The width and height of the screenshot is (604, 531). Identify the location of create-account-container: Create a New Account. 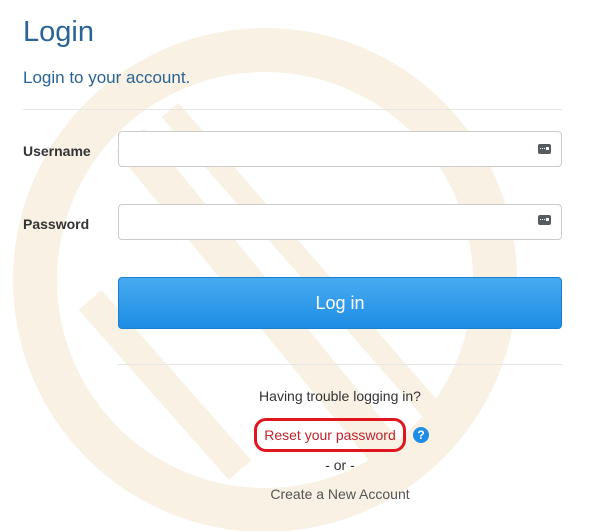
(340, 495).